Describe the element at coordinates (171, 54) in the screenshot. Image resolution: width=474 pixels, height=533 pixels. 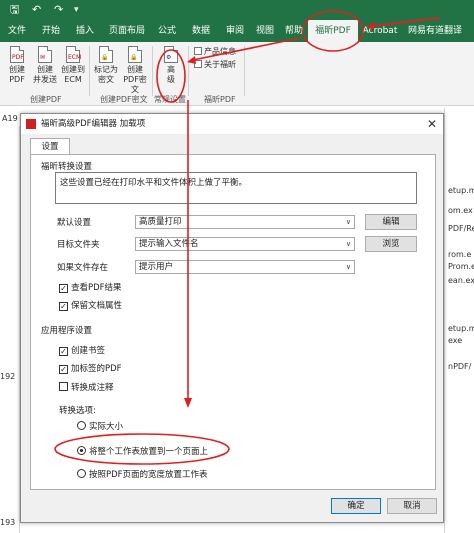
I see `gear-document-icon: ⚙` at that location.